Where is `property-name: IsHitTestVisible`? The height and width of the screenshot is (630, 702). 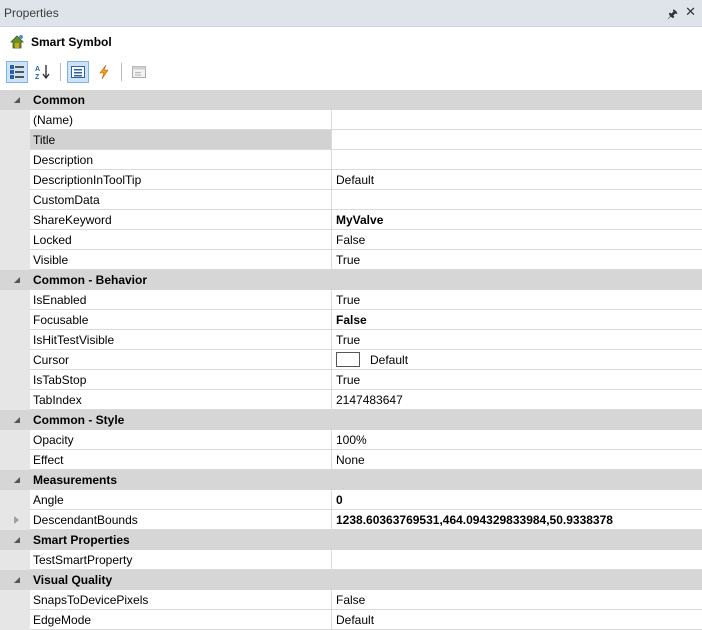 property-name: IsHitTestVisible is located at coordinates (181, 340).